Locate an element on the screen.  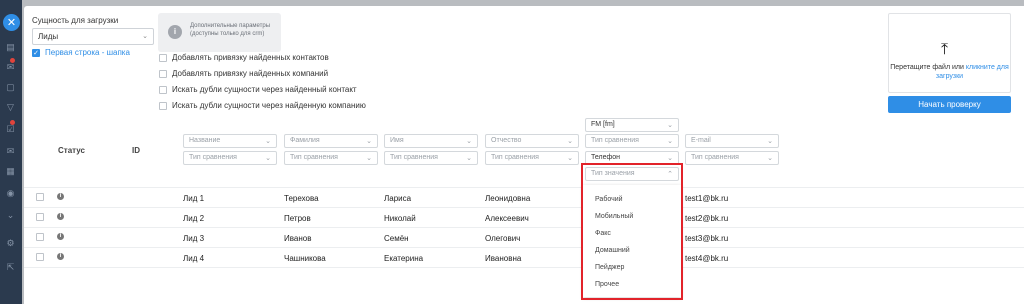
cell-lastname: Иванов is located at coordinates (298, 238).